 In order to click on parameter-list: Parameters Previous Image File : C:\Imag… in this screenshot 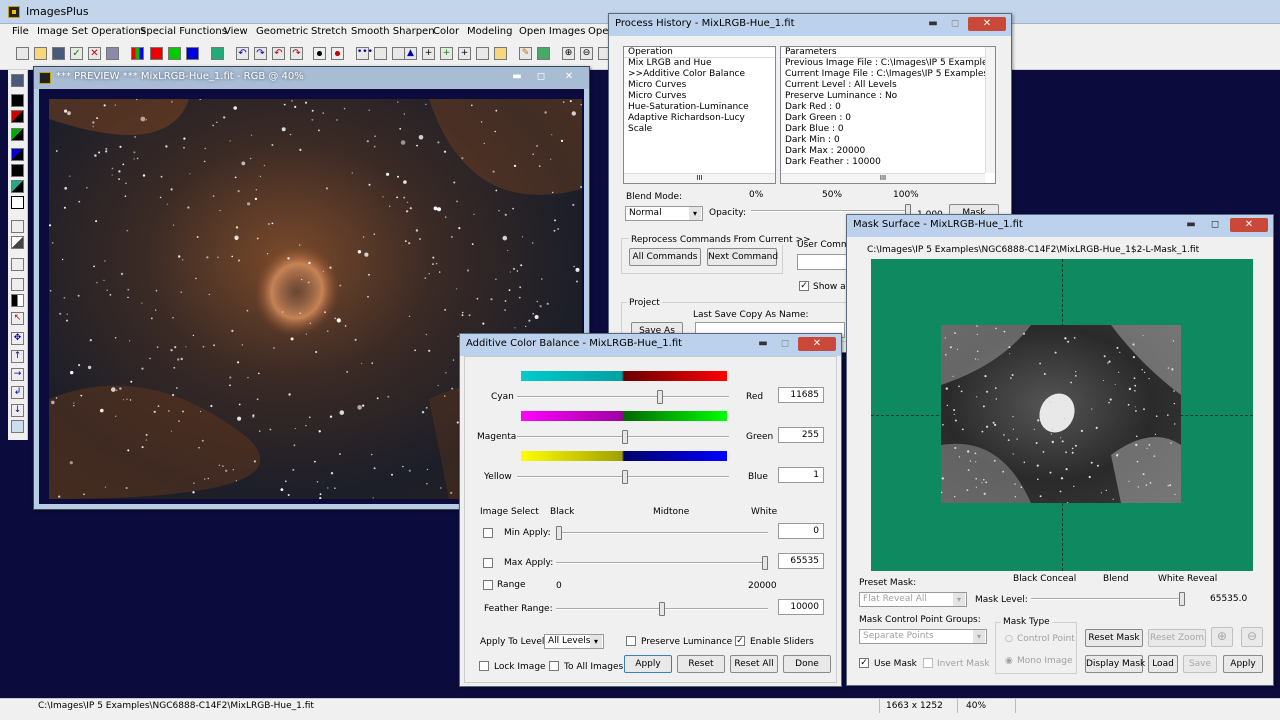, I will do `click(888, 115)`.